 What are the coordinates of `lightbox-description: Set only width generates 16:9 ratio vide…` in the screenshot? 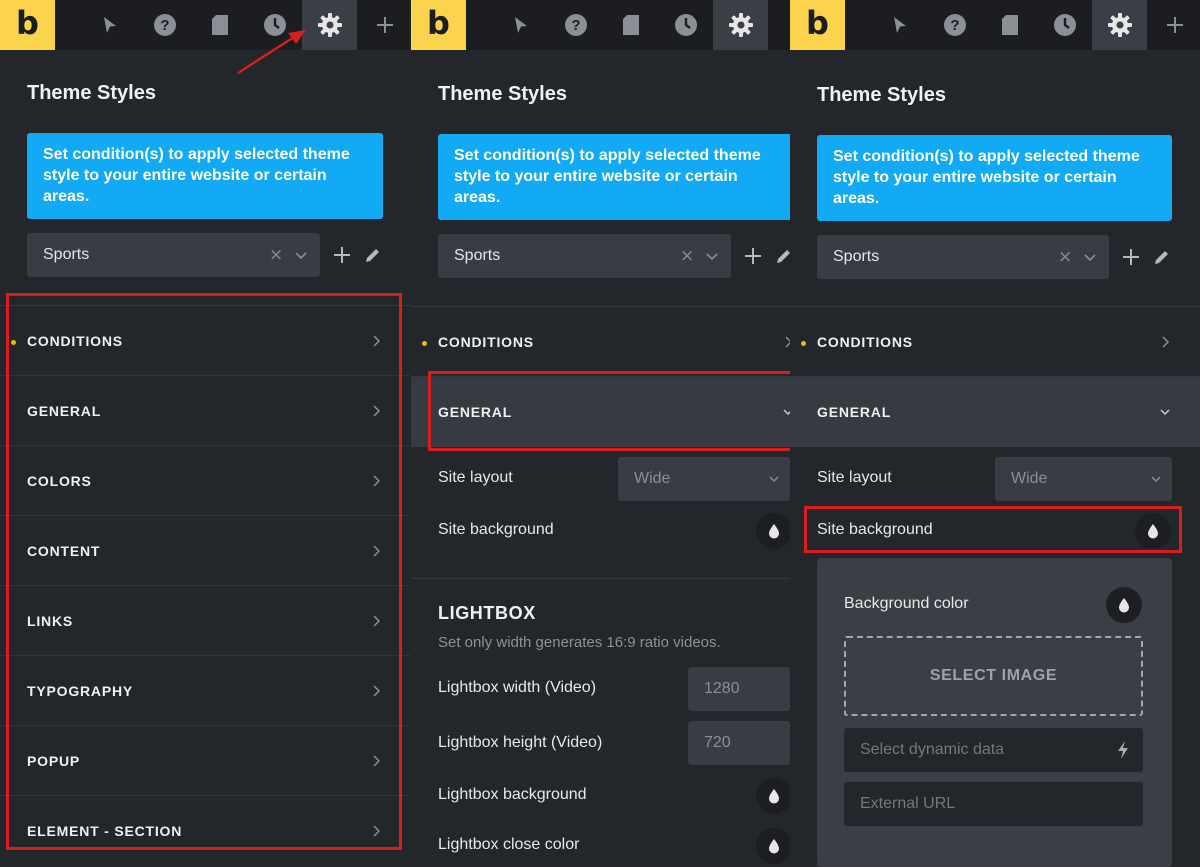 It's located at (579, 642).